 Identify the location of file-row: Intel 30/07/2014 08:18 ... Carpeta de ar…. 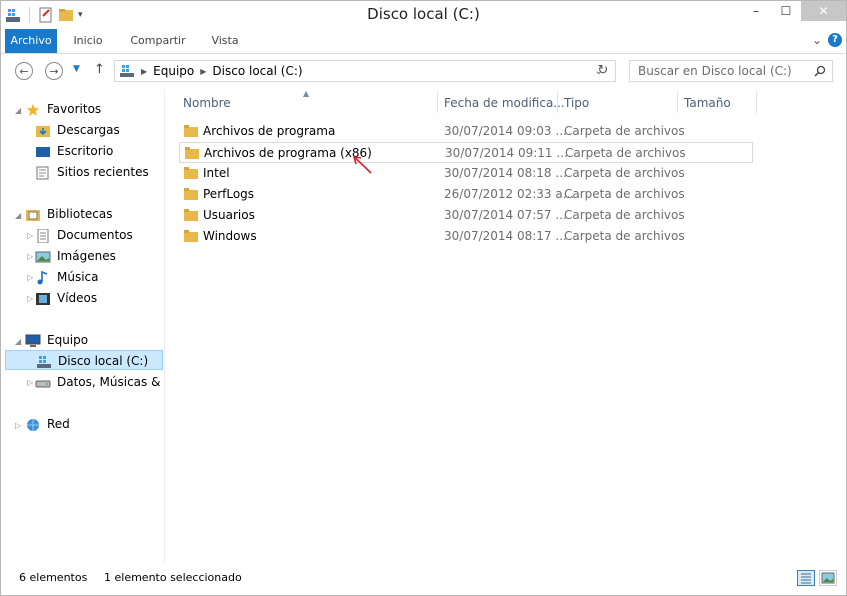
(466, 173).